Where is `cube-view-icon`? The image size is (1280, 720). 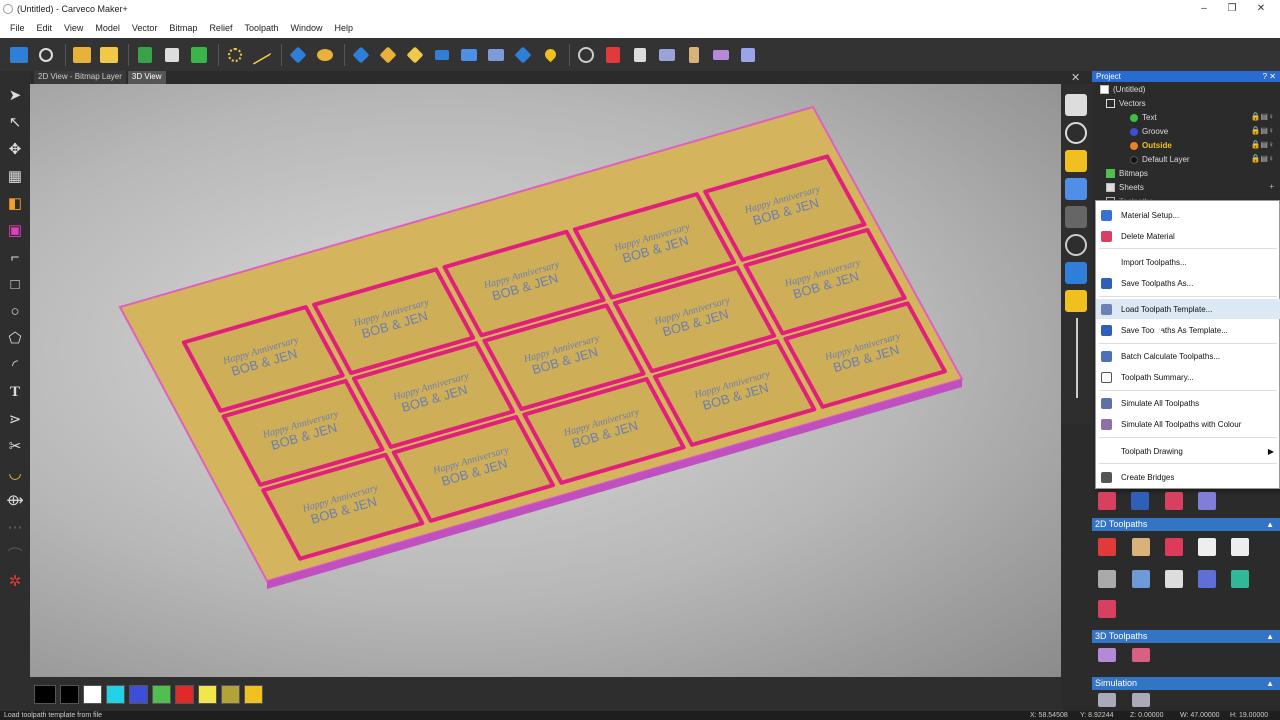
cube-view-icon is located at coordinates (1076, 105).